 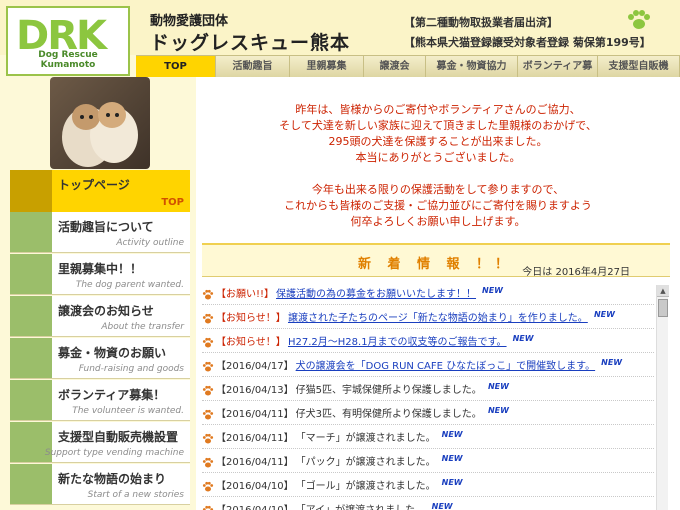 What do you see at coordinates (112, 353) in the screenshot?
I see `sidebar-item-label: 募金・物資のお願い` at bounding box center [112, 353].